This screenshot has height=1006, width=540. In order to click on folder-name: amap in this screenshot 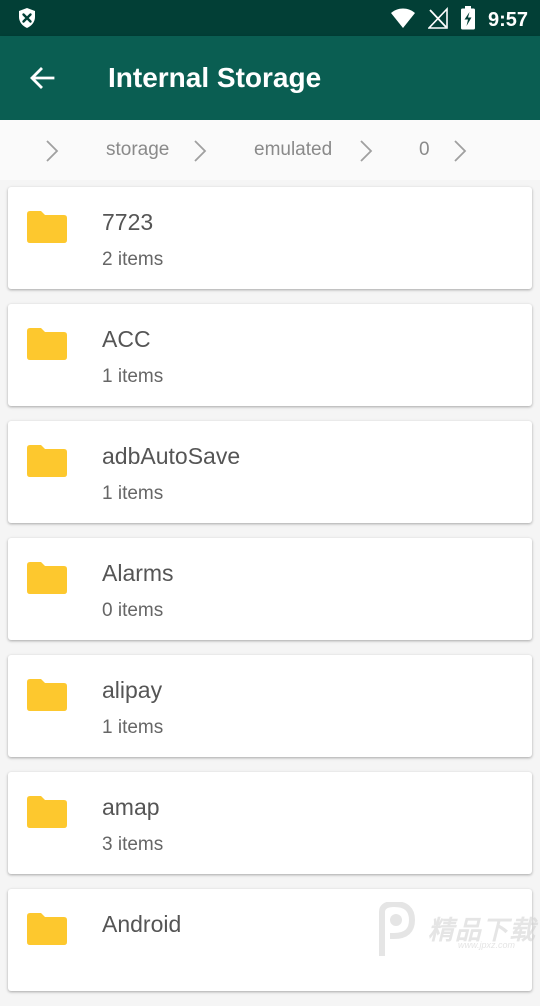, I will do `click(131, 807)`.